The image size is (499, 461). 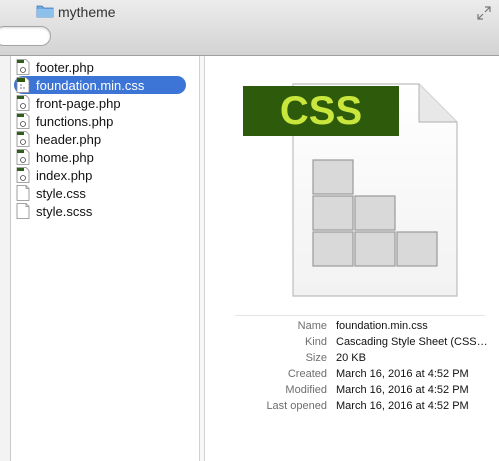 I want to click on file-name: functions.php, so click(x=75, y=121).